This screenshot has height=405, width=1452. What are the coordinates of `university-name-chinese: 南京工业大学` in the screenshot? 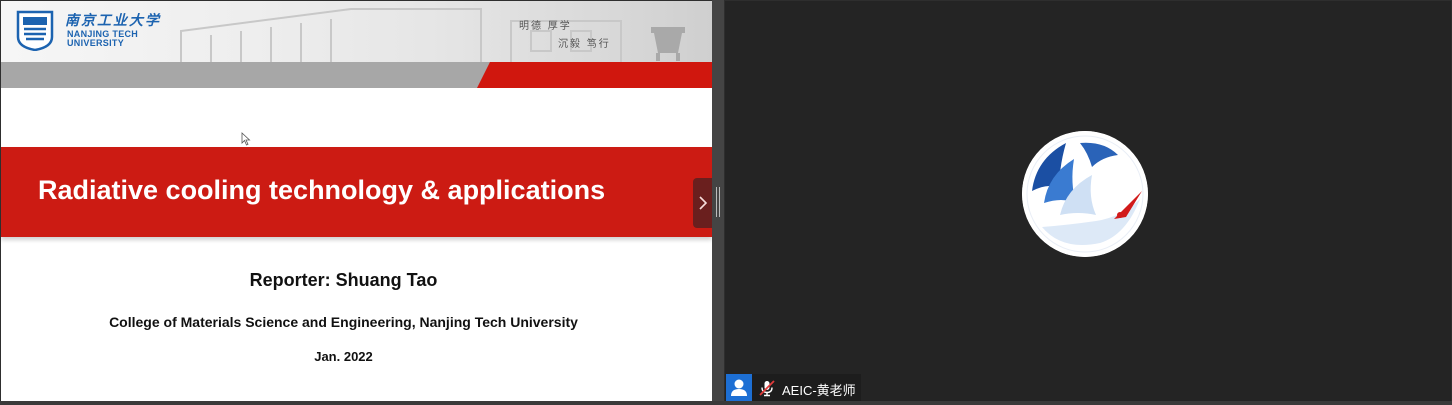 It's located at (113, 21).